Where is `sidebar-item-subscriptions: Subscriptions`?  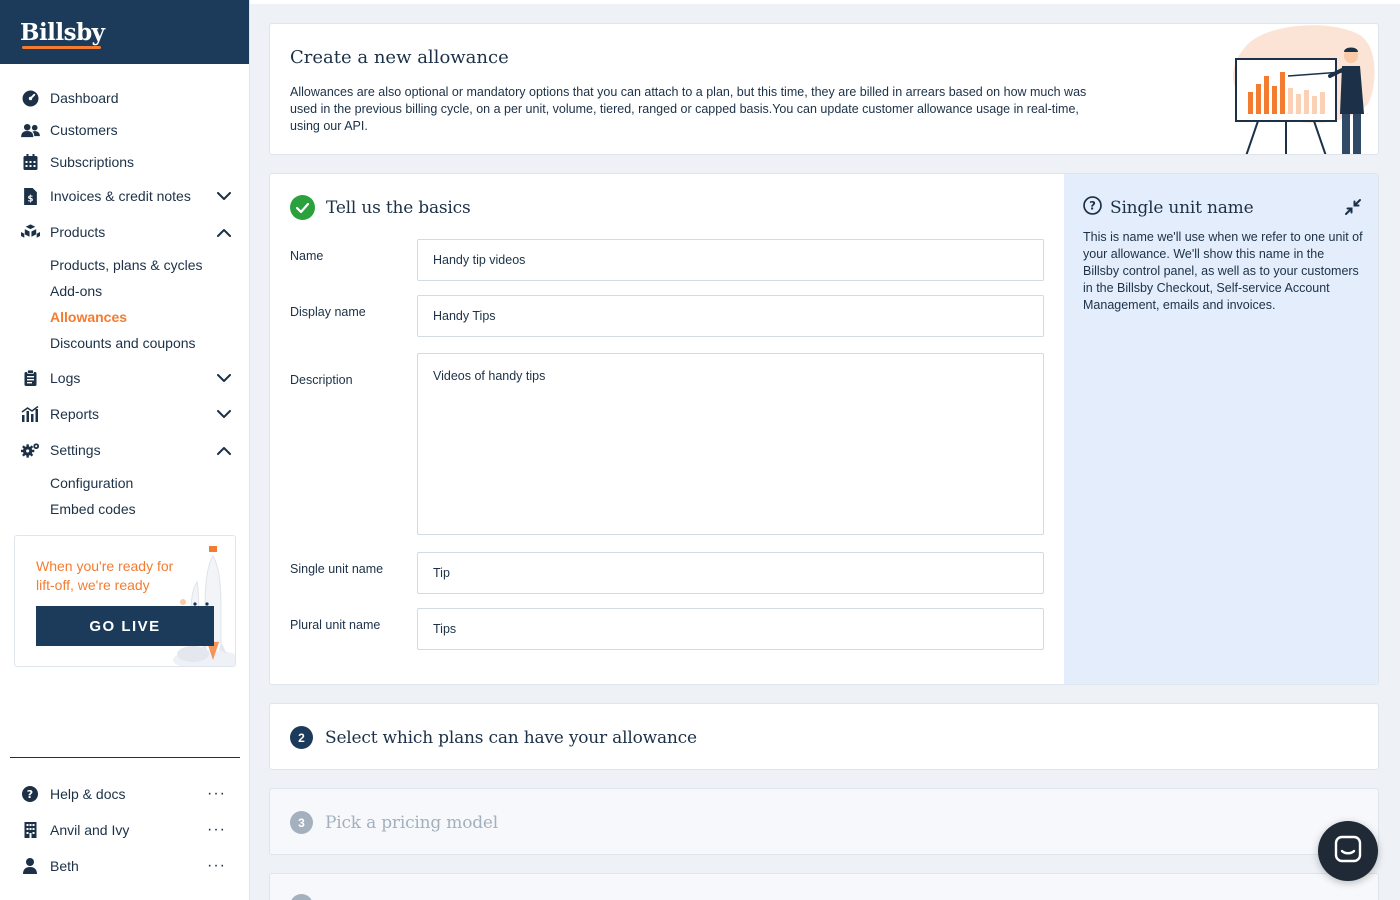 sidebar-item-subscriptions: Subscriptions is located at coordinates (124, 162).